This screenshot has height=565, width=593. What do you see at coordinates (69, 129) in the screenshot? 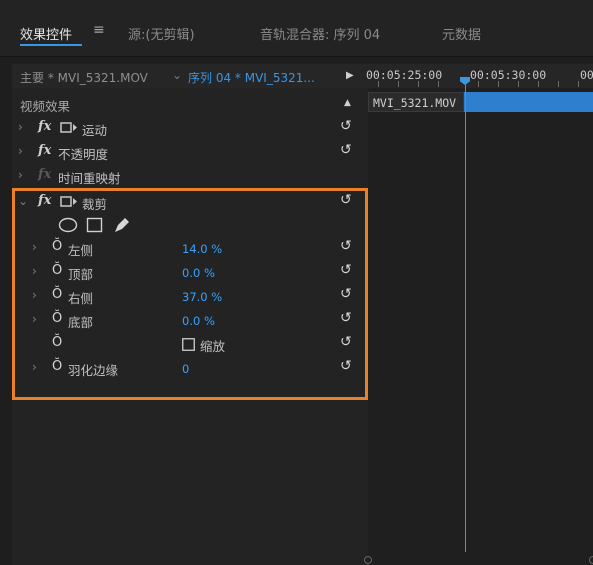
I see `motion-transform-icon` at bounding box center [69, 129].